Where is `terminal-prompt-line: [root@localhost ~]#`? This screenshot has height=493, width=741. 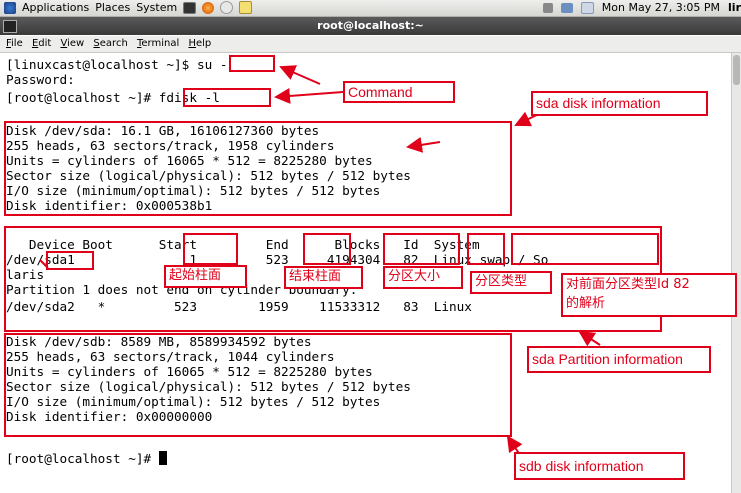
terminal-prompt-line: [root@localhost ~]# is located at coordinates (86, 458).